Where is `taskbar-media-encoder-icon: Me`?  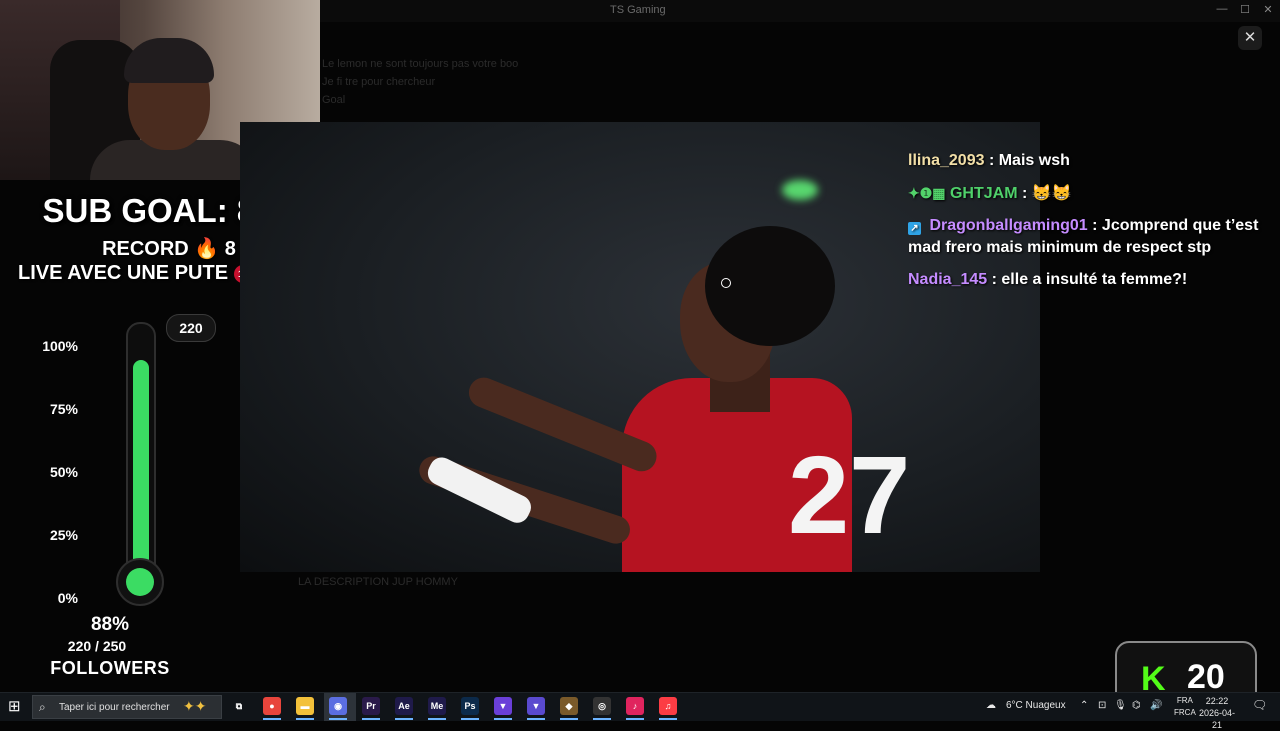 taskbar-media-encoder-icon: Me is located at coordinates (437, 706).